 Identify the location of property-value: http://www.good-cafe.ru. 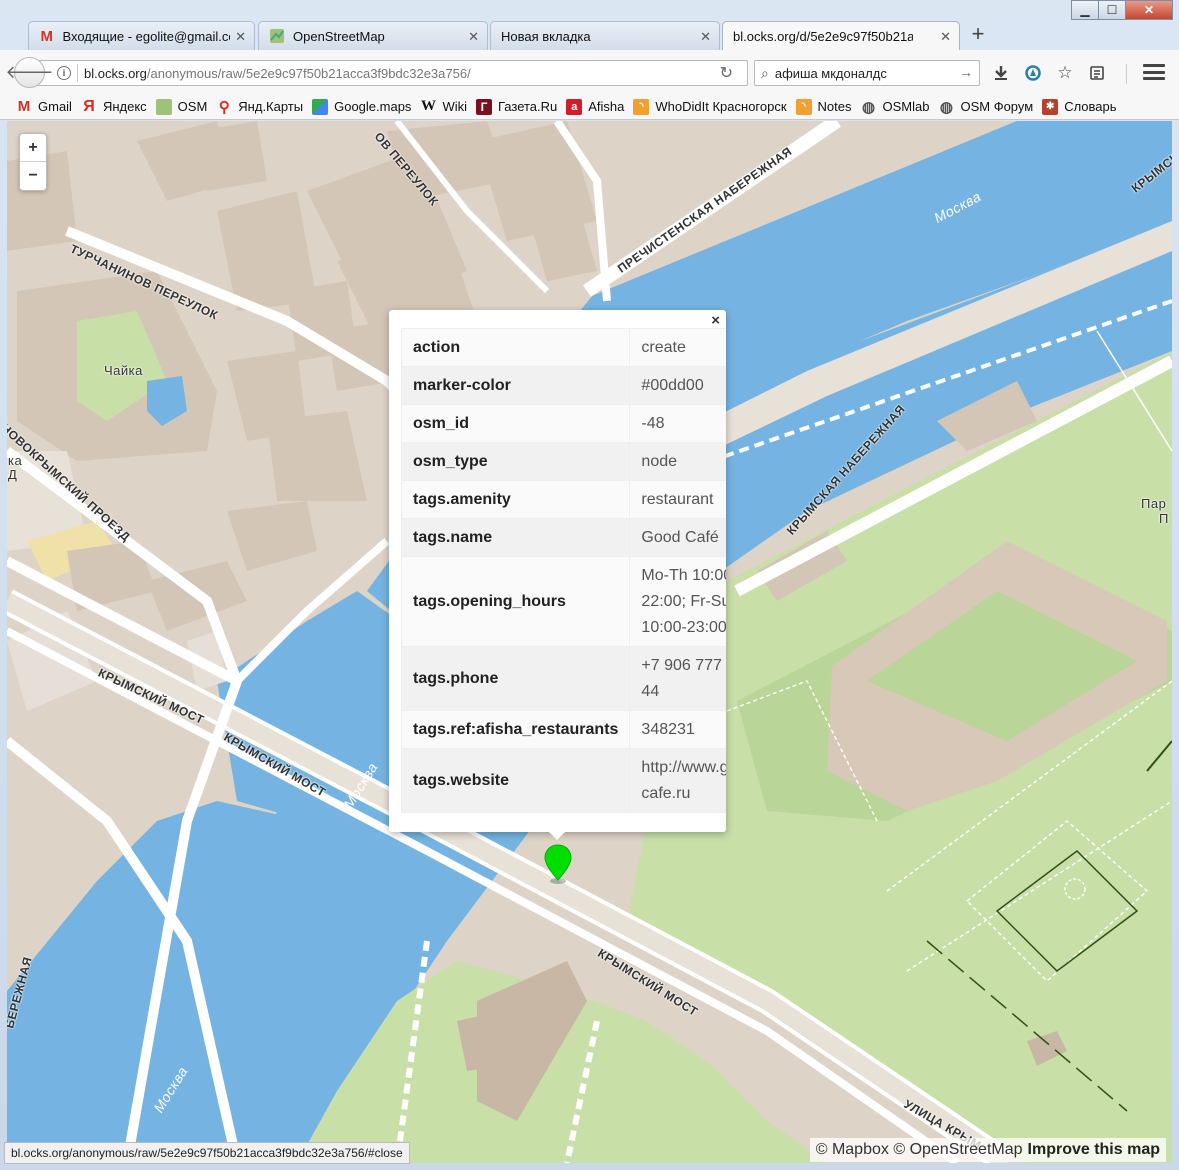
(677, 780).